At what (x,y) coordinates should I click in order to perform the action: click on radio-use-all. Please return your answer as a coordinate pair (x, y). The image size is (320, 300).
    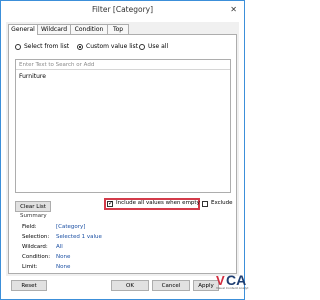
    Looking at the image, I should click on (142, 47).